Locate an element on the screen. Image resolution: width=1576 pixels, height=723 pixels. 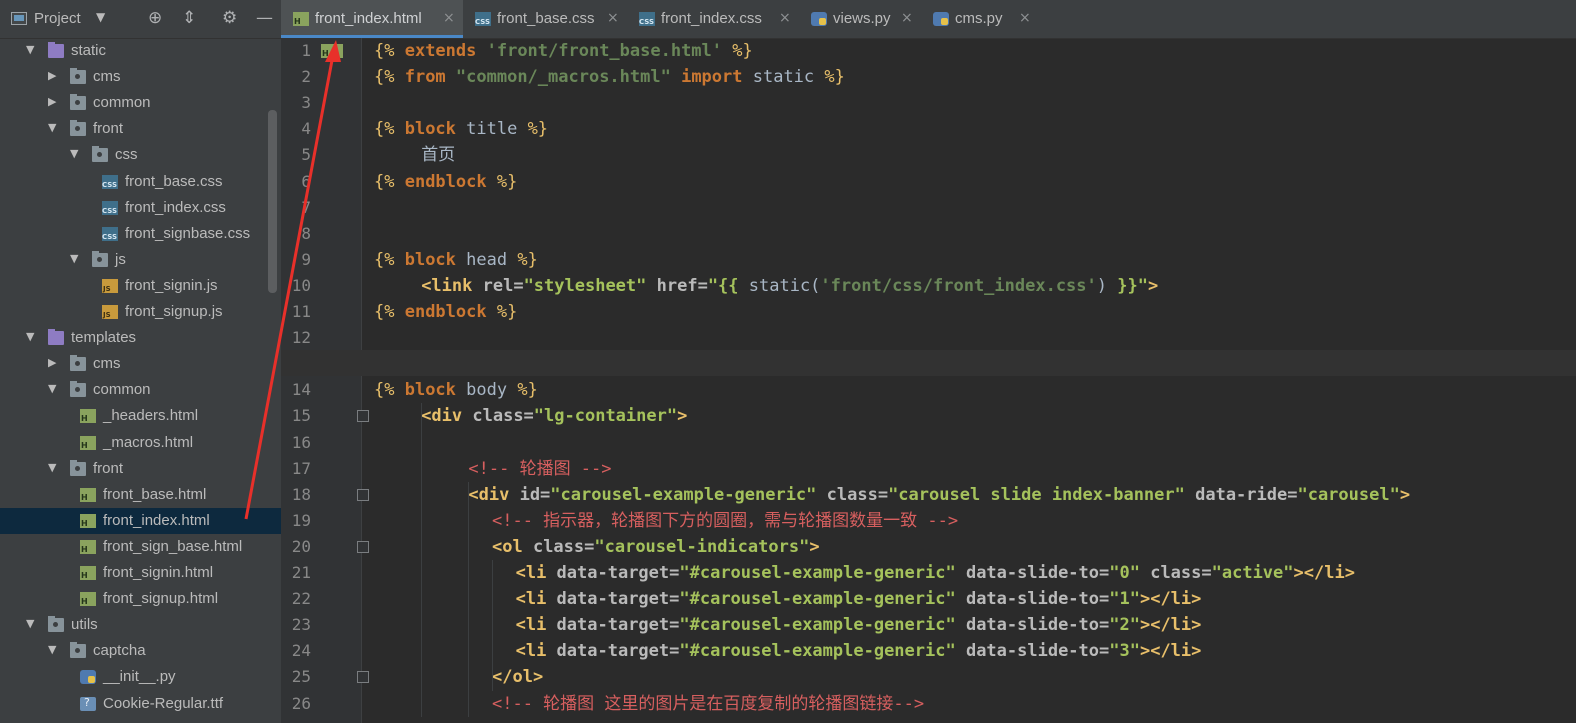
sidebar-scrollbar is located at coordinates (272, 201).